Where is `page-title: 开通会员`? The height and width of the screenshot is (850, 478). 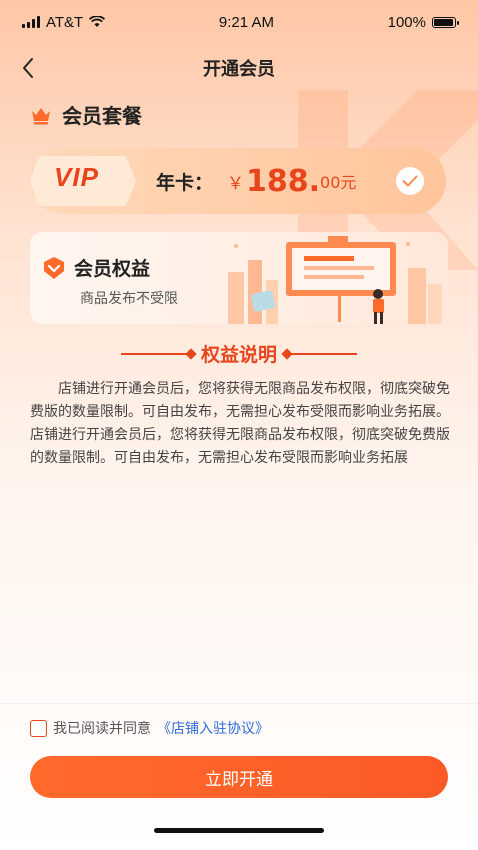
page-title: 开通会员 is located at coordinates (239, 69).